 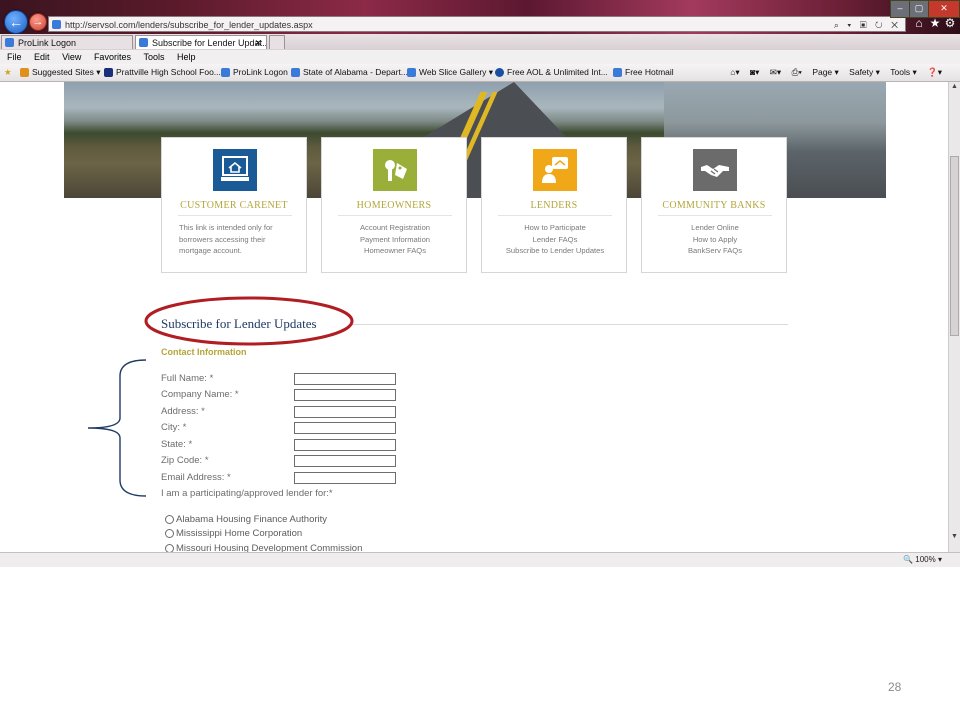 What do you see at coordinates (643, 72) in the screenshot?
I see `favorite-free-hotmail: Free Hotmail` at bounding box center [643, 72].